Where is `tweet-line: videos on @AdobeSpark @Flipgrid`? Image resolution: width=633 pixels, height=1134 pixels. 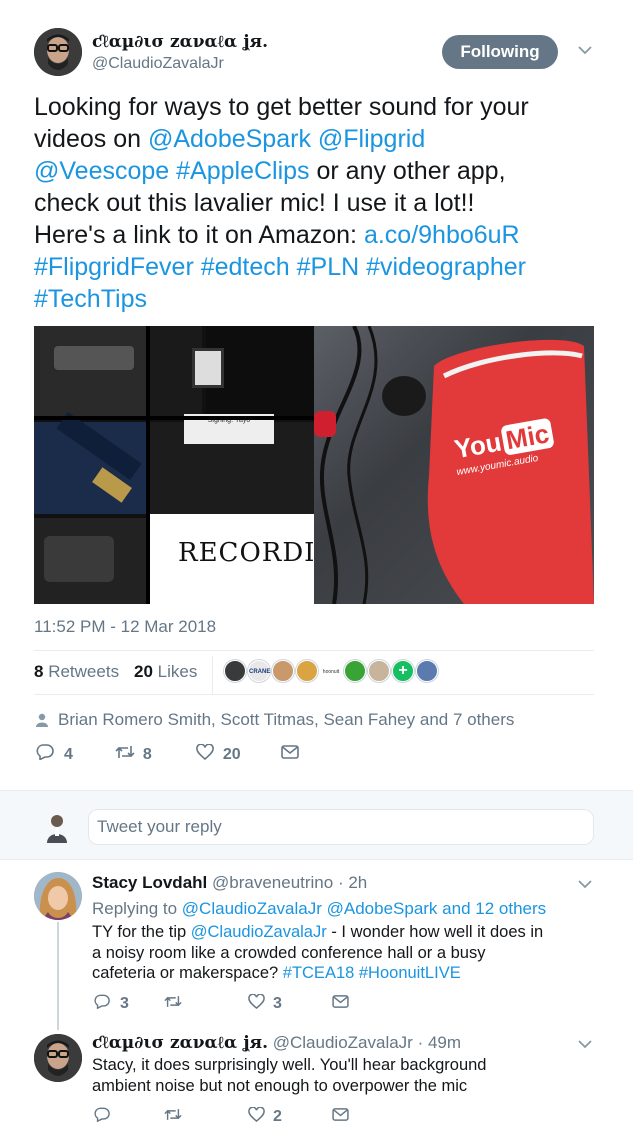
tweet-line: videos on @AdobeSpark @Flipgrid is located at coordinates (230, 139).